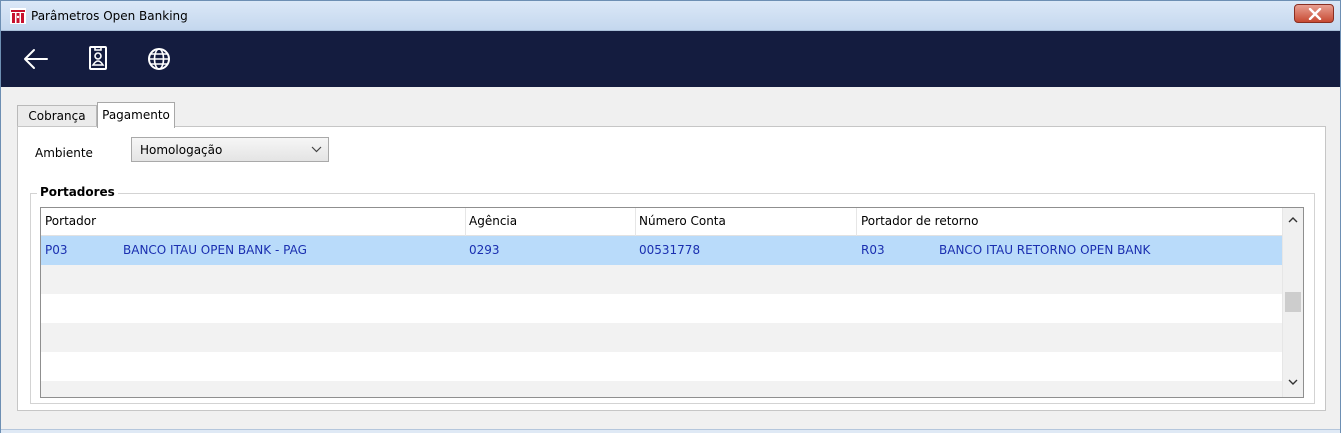 This screenshot has height=433, width=1341. What do you see at coordinates (316, 149) in the screenshot?
I see `chevron-down-icon` at bounding box center [316, 149].